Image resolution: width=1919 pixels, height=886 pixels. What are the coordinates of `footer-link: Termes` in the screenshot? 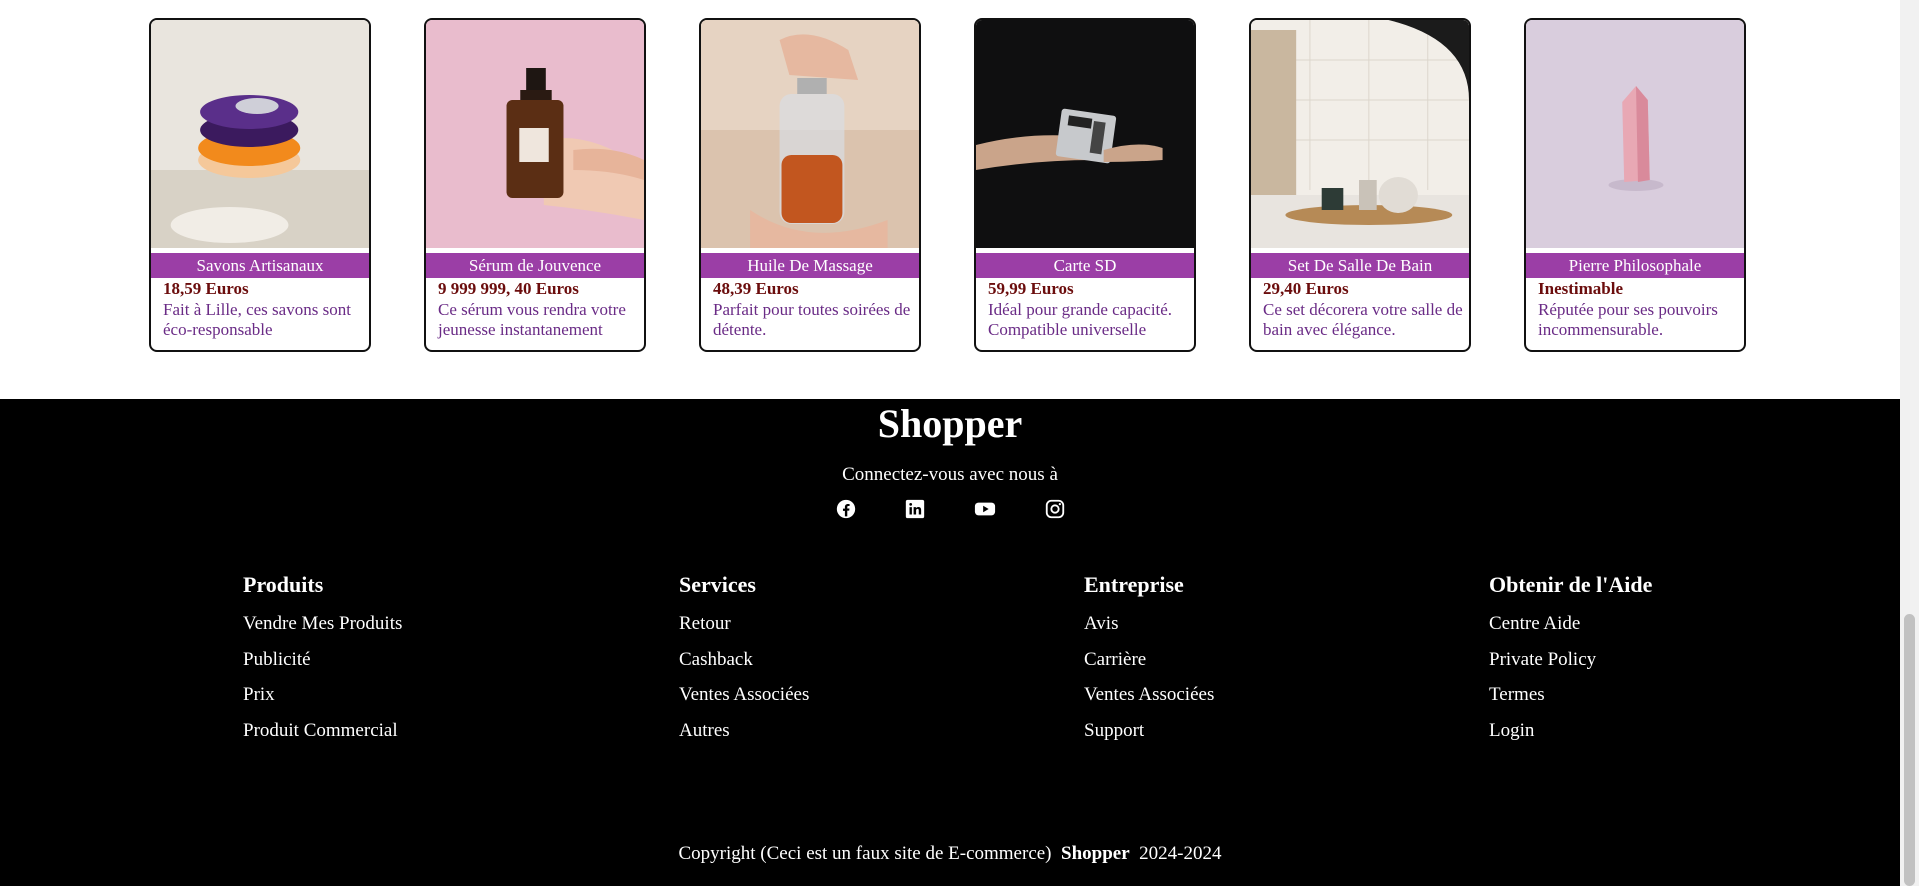 It's located at (1570, 695).